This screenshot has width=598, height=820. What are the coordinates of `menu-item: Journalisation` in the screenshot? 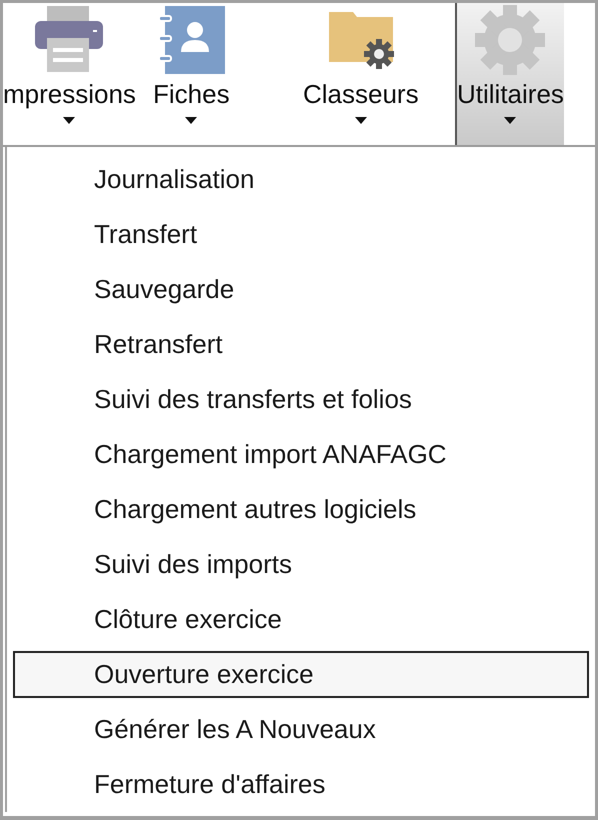 It's located at (301, 179).